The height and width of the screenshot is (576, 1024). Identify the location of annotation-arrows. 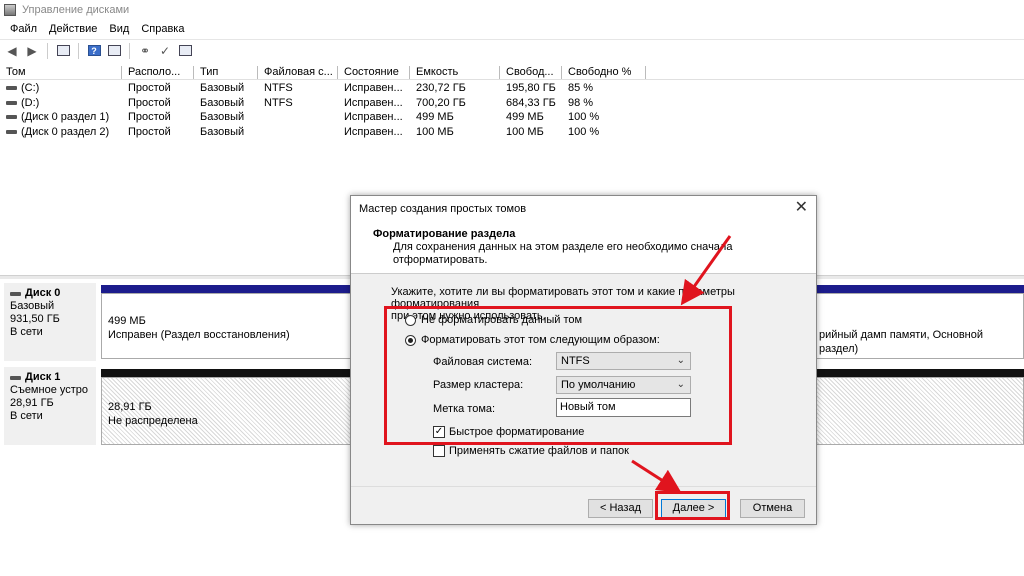
(681, 364).